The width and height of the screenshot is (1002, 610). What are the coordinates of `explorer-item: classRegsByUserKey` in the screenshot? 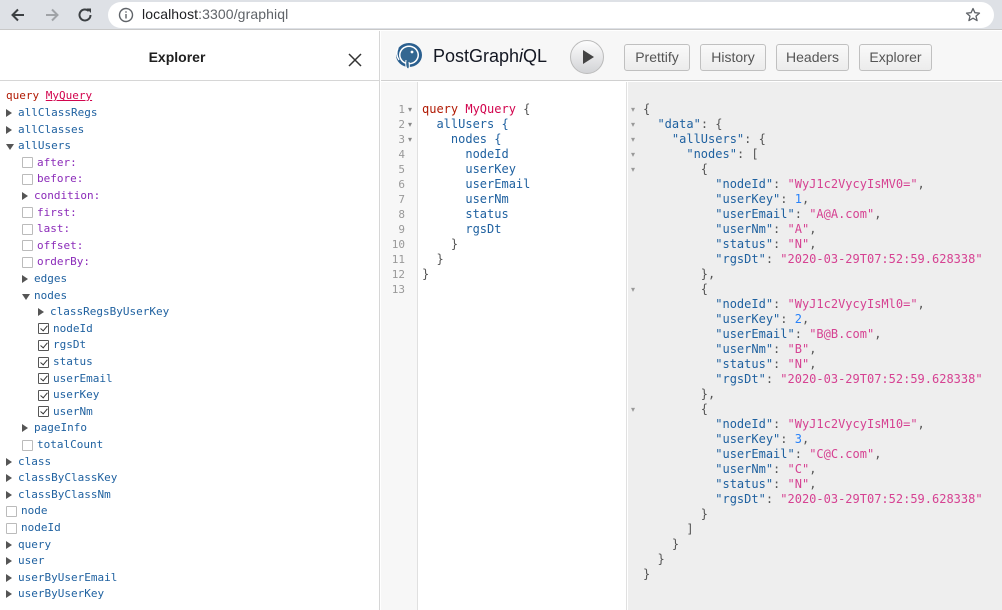 It's located at (103, 312).